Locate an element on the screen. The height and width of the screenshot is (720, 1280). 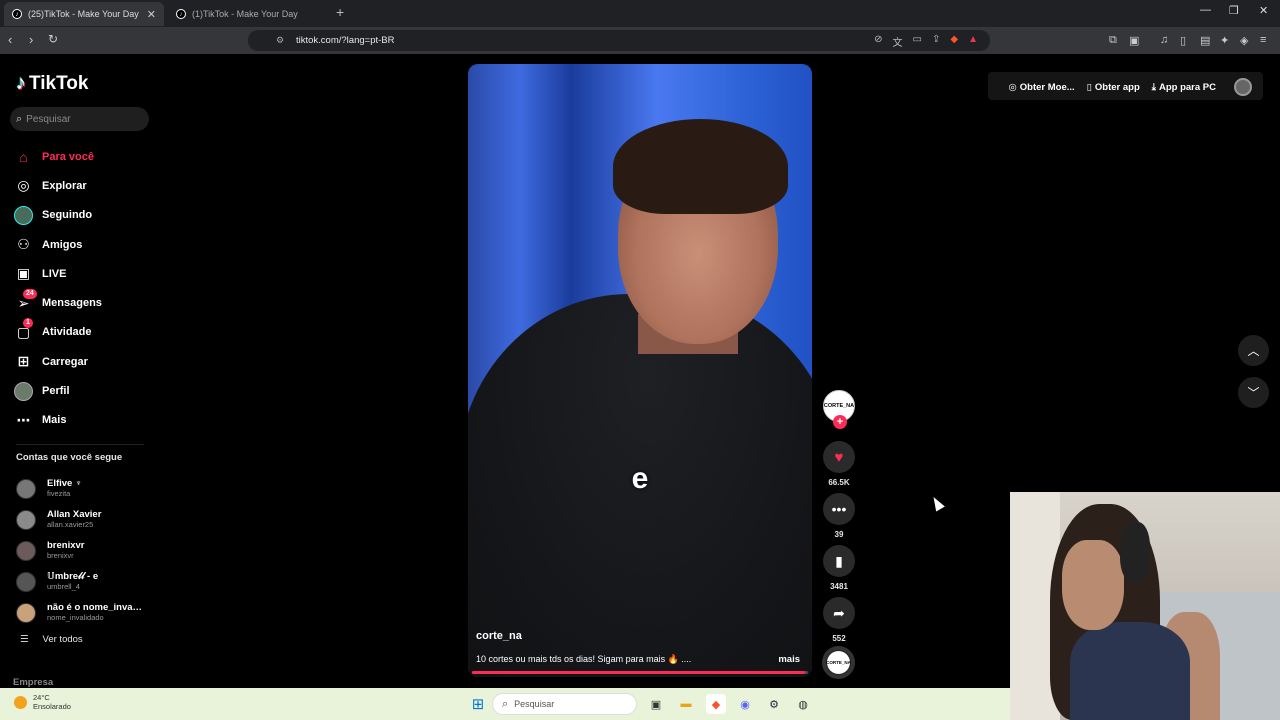
new-tab-button: + is located at coordinates (340, 12).